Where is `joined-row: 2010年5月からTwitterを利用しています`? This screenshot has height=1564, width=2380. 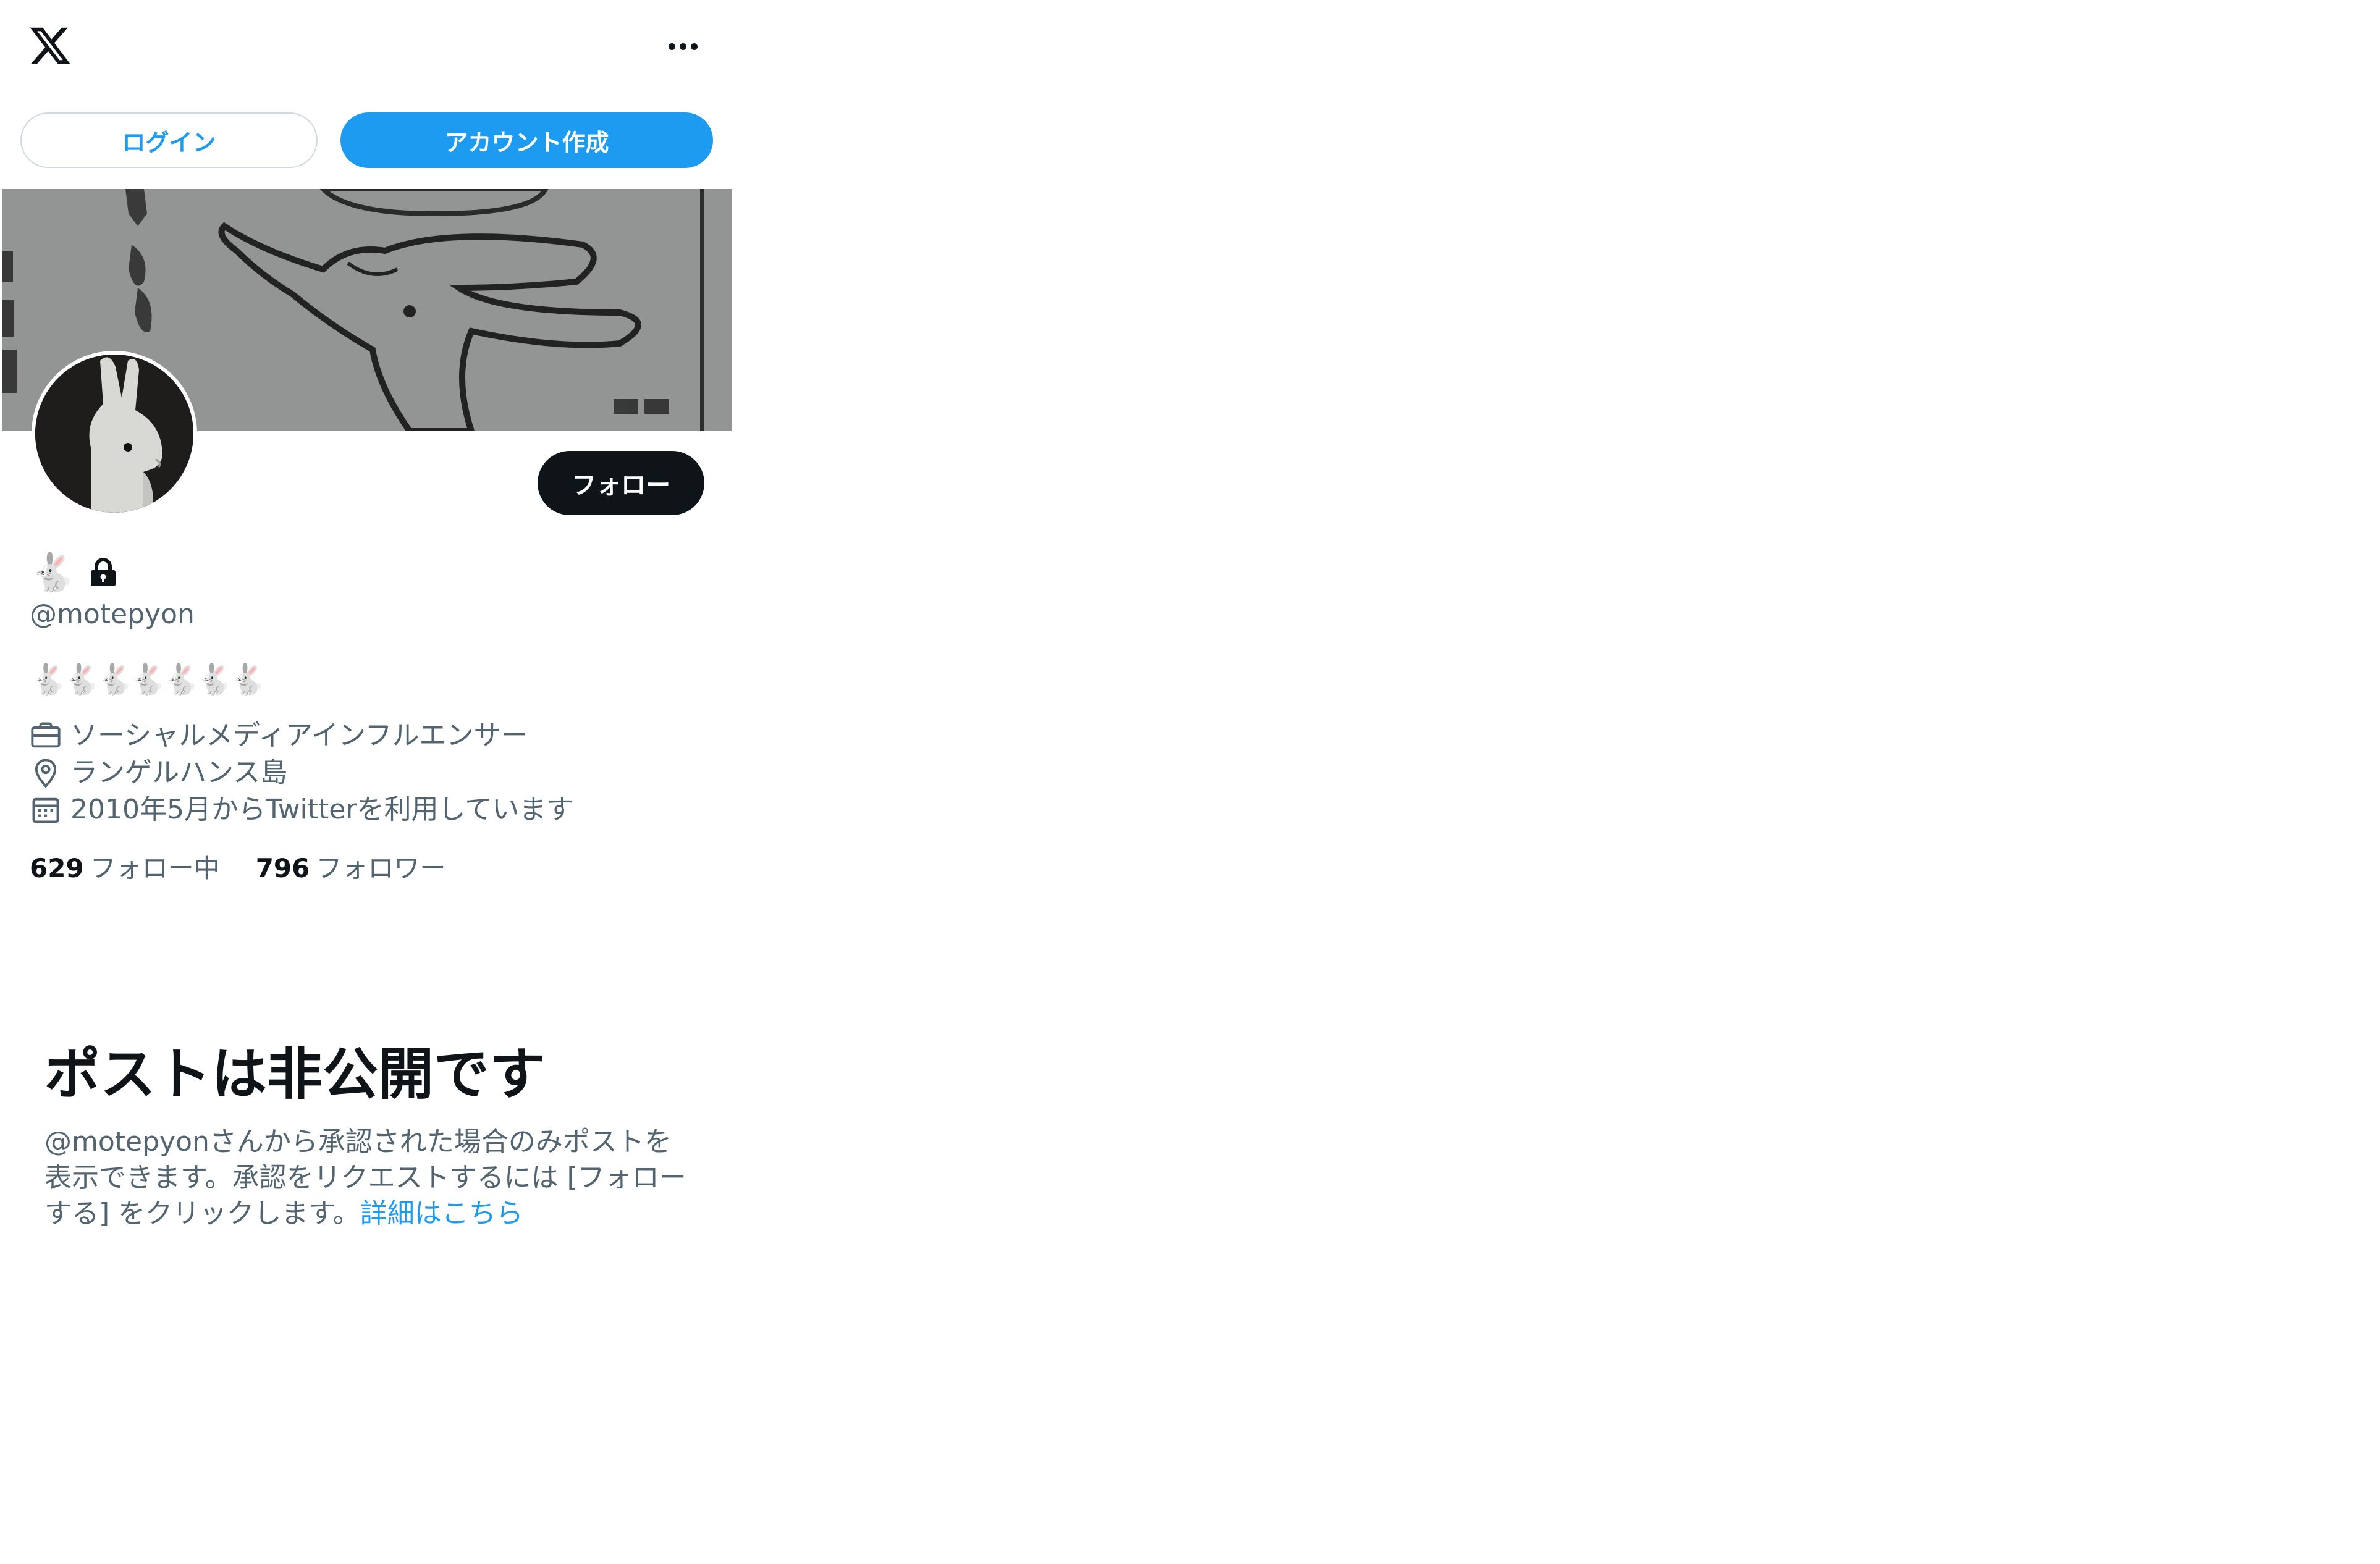 joined-row: 2010年5月からTwitterを利用しています is located at coordinates (301, 810).